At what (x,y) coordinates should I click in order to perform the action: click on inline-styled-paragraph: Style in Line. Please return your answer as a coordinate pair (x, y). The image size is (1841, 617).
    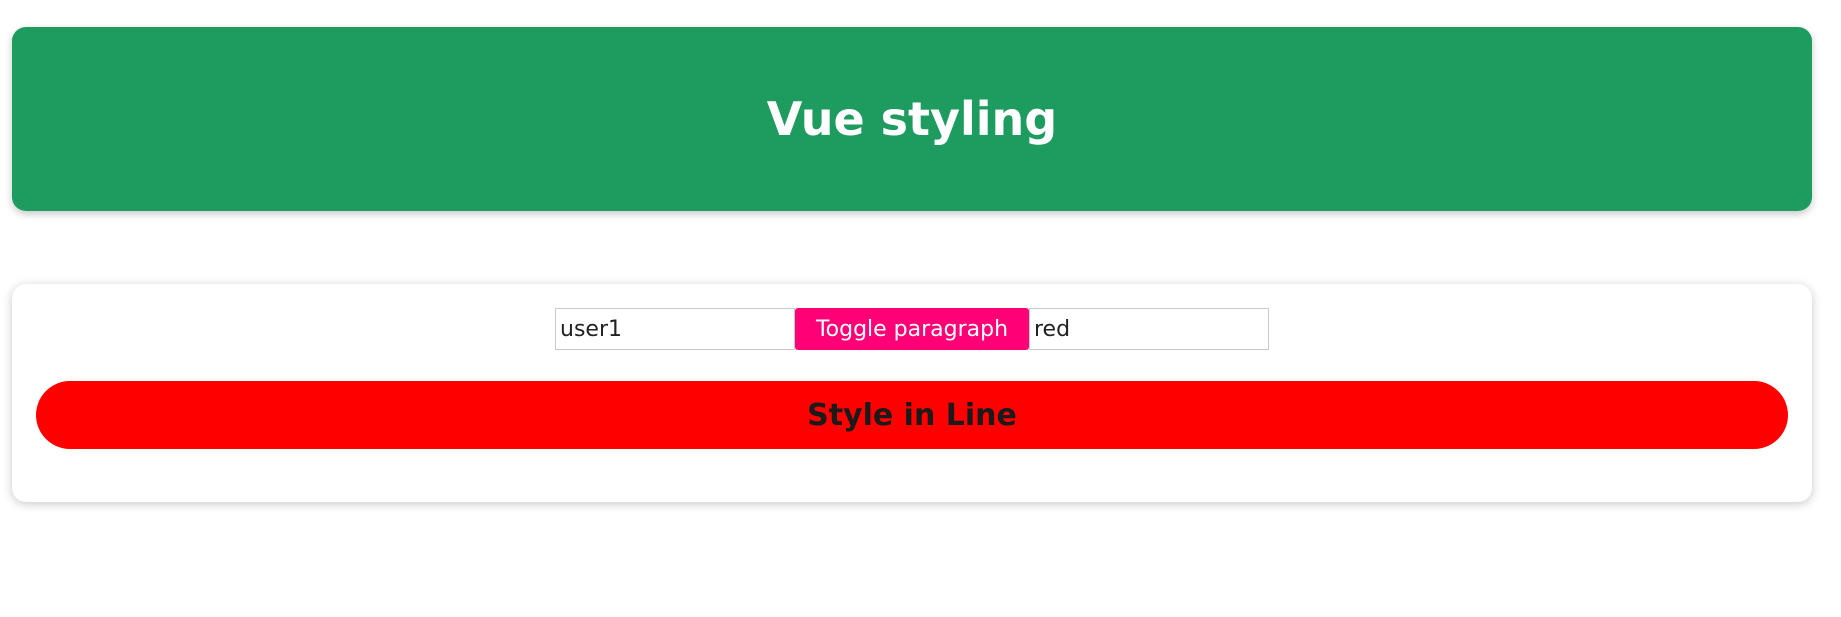
    Looking at the image, I should click on (912, 415).